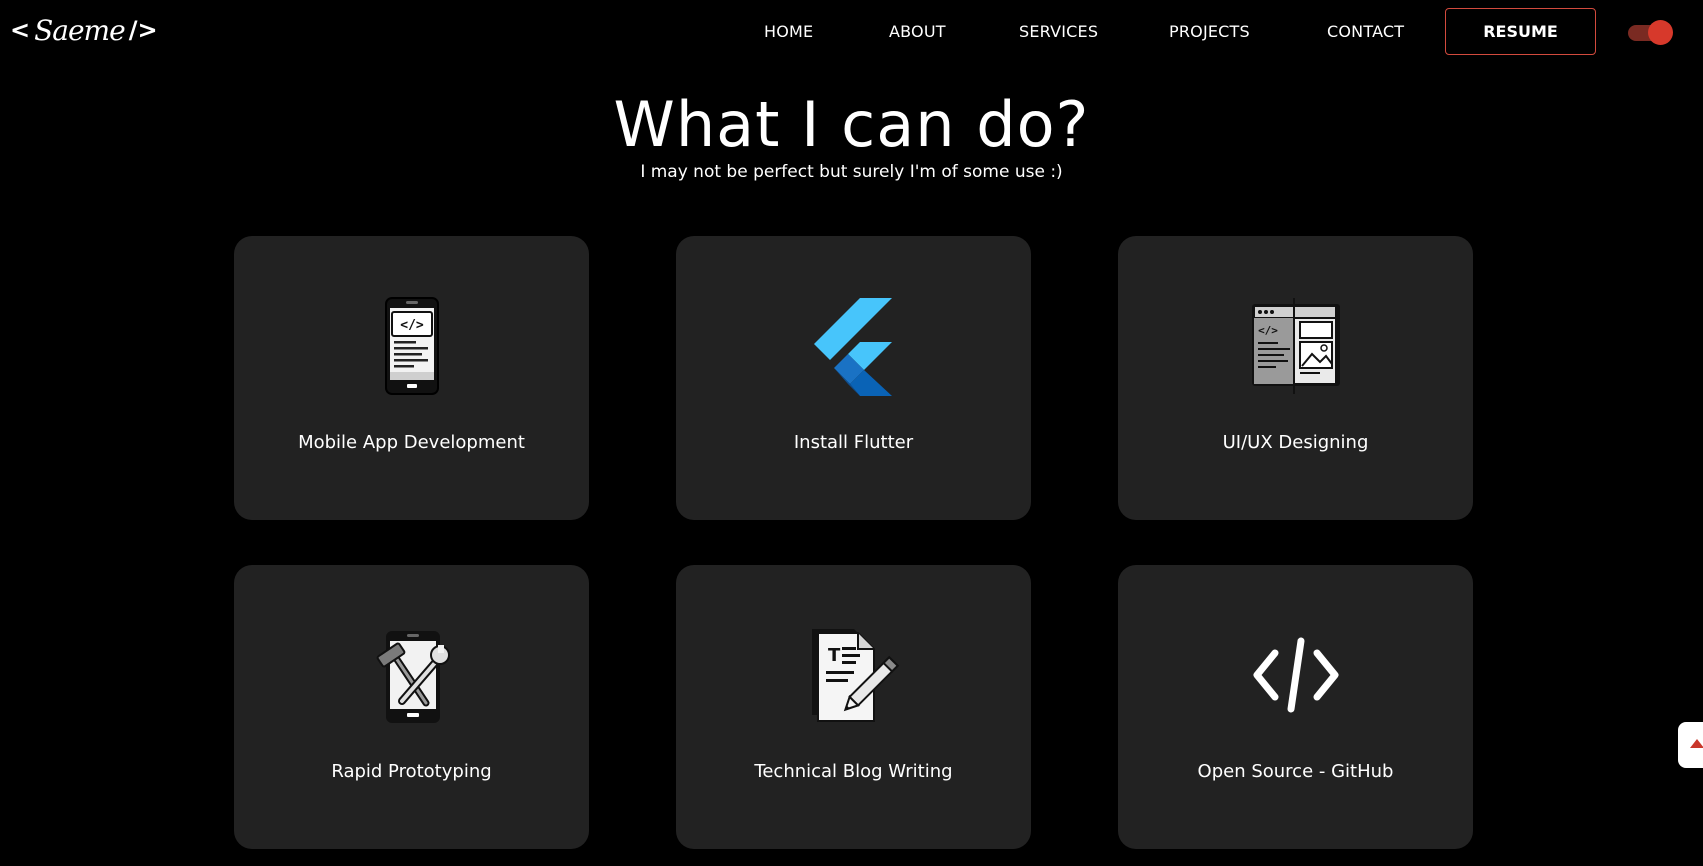  I want to click on service-card-flutter: Install Flutter, so click(853, 378).